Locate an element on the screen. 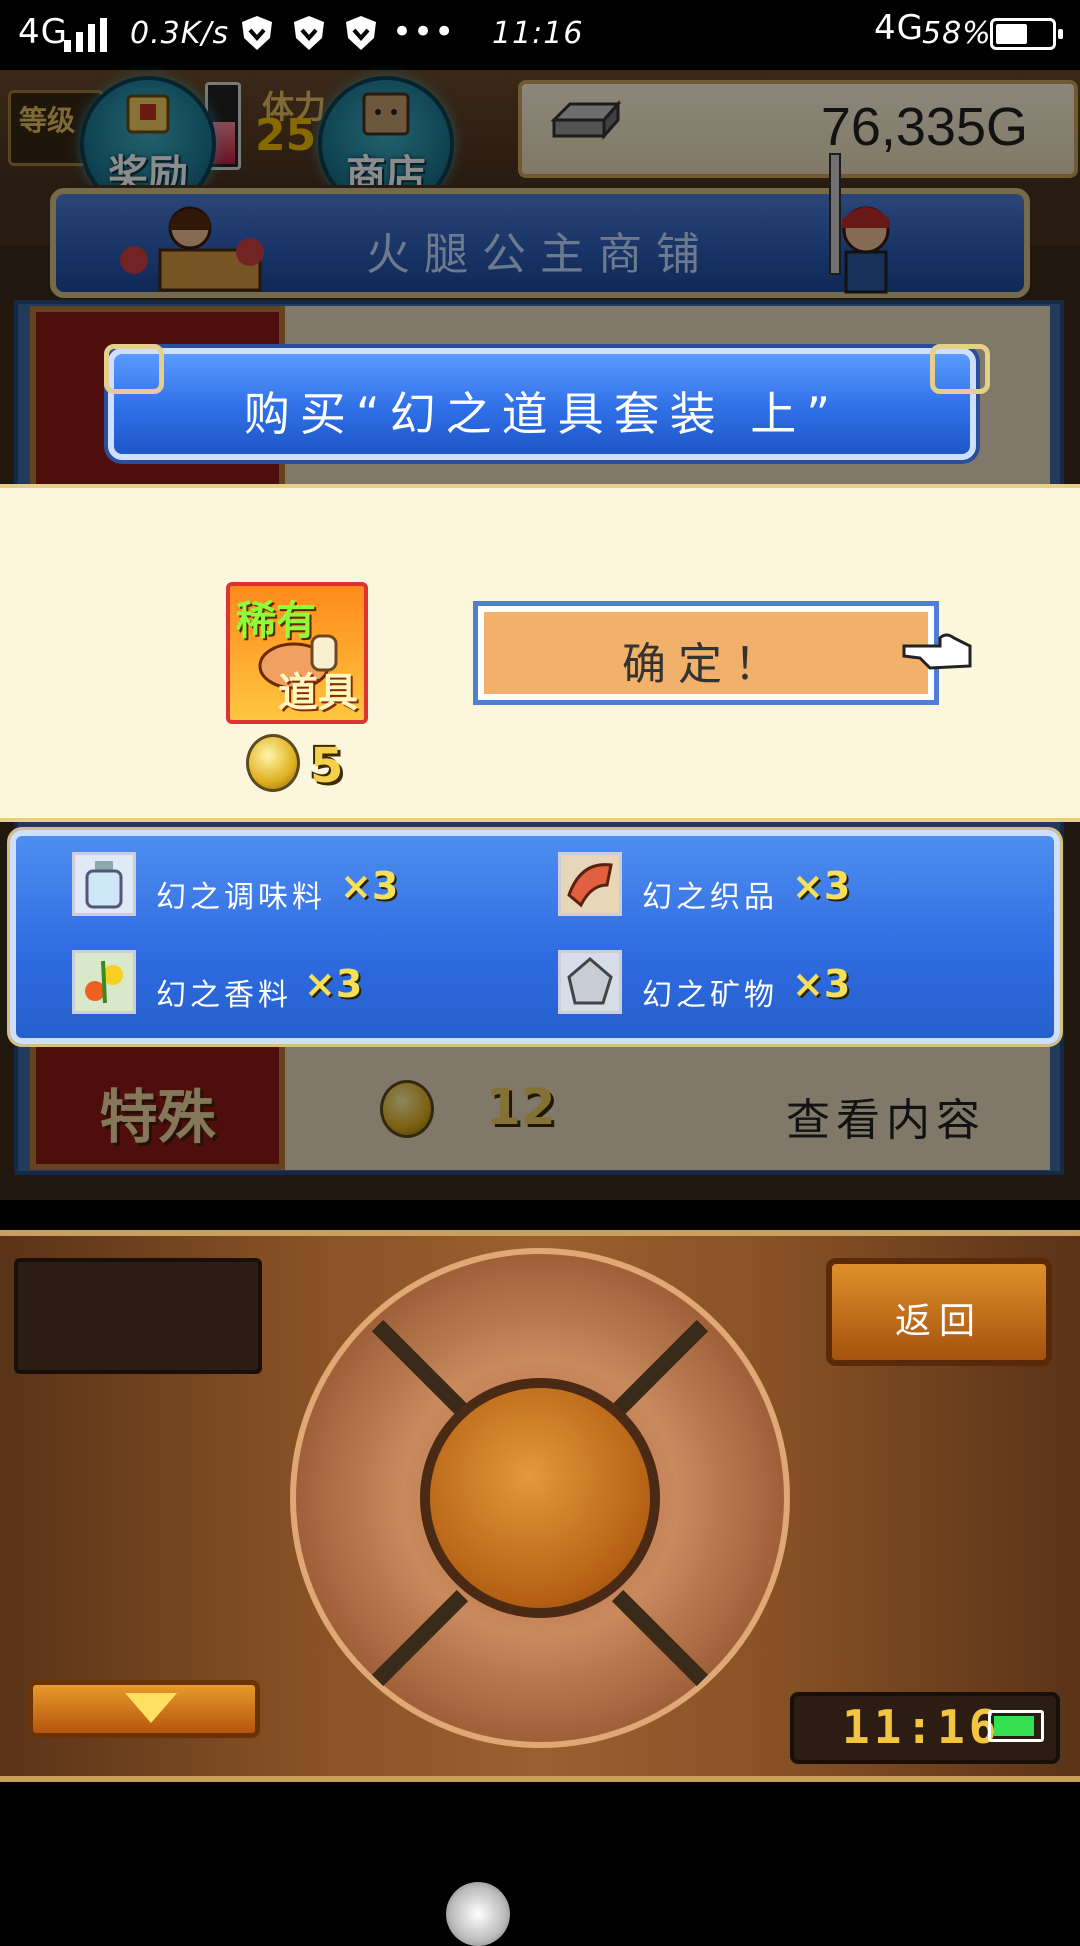 The width and height of the screenshot is (1080, 1946). rare-item-icon: 稀有 道具 is located at coordinates (297, 653).